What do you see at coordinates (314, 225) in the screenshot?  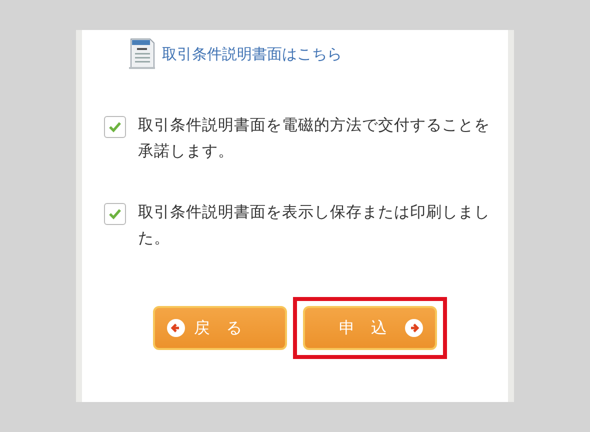 I see `agreement-label: 取引条件説明書面を表示し保存または印刷しました。` at bounding box center [314, 225].